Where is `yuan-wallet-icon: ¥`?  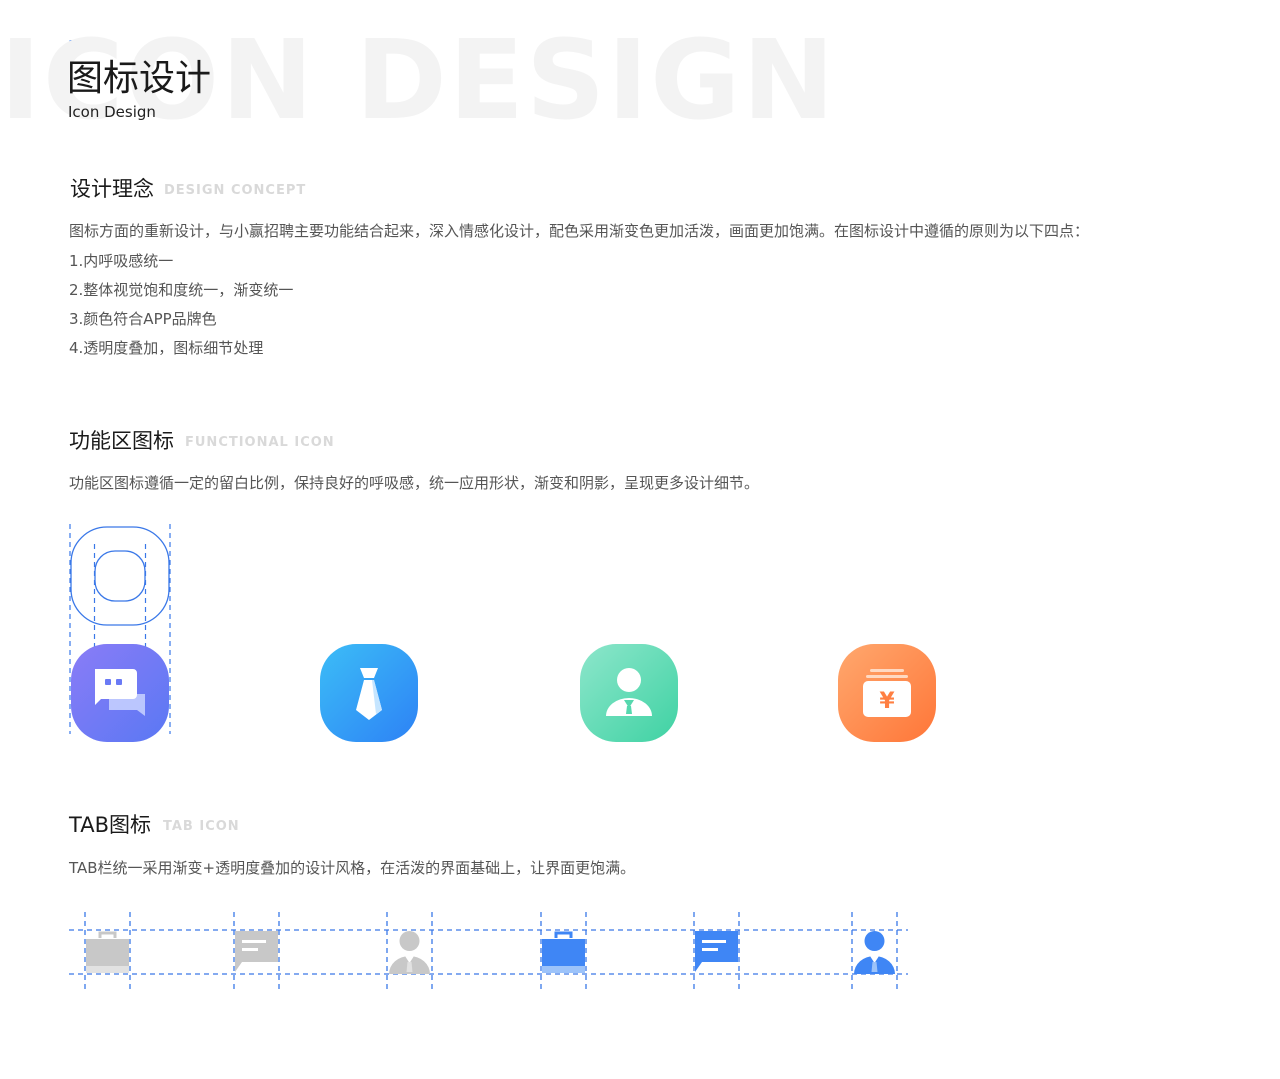
yuan-wallet-icon: ¥ is located at coordinates (887, 693).